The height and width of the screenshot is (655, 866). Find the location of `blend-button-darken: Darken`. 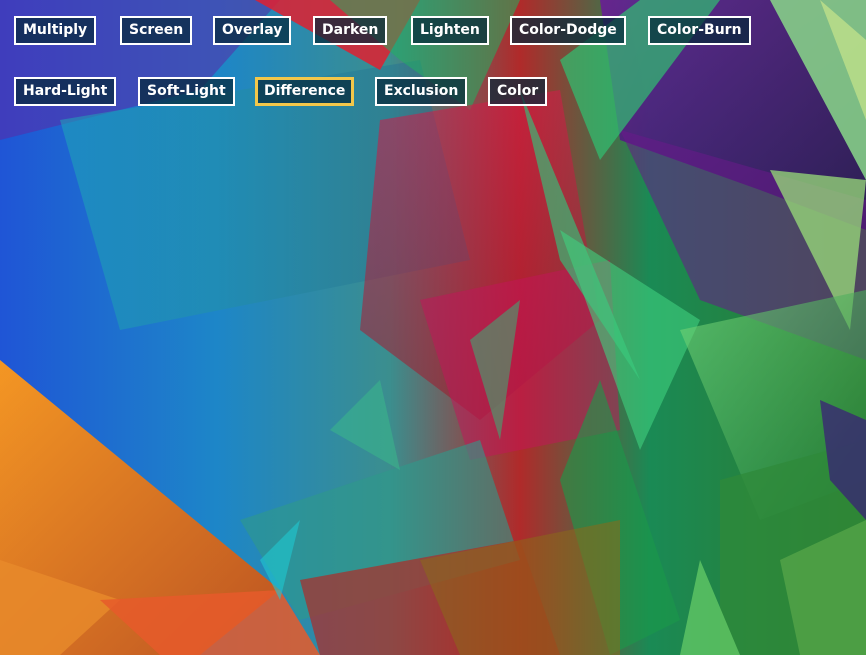

blend-button-darken: Darken is located at coordinates (350, 30).